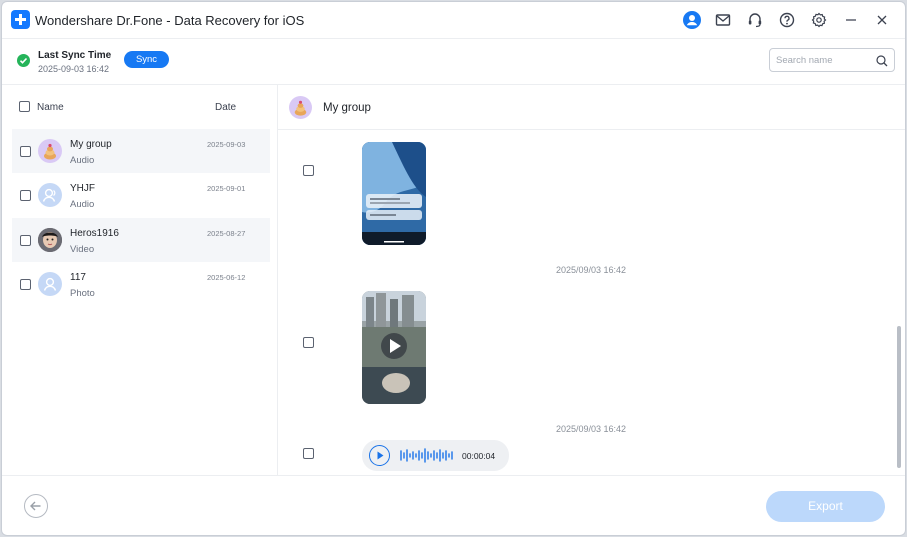 This screenshot has height=537, width=907. I want to click on list-item-my-group: My group Audio 2025-09-03, so click(141, 151).